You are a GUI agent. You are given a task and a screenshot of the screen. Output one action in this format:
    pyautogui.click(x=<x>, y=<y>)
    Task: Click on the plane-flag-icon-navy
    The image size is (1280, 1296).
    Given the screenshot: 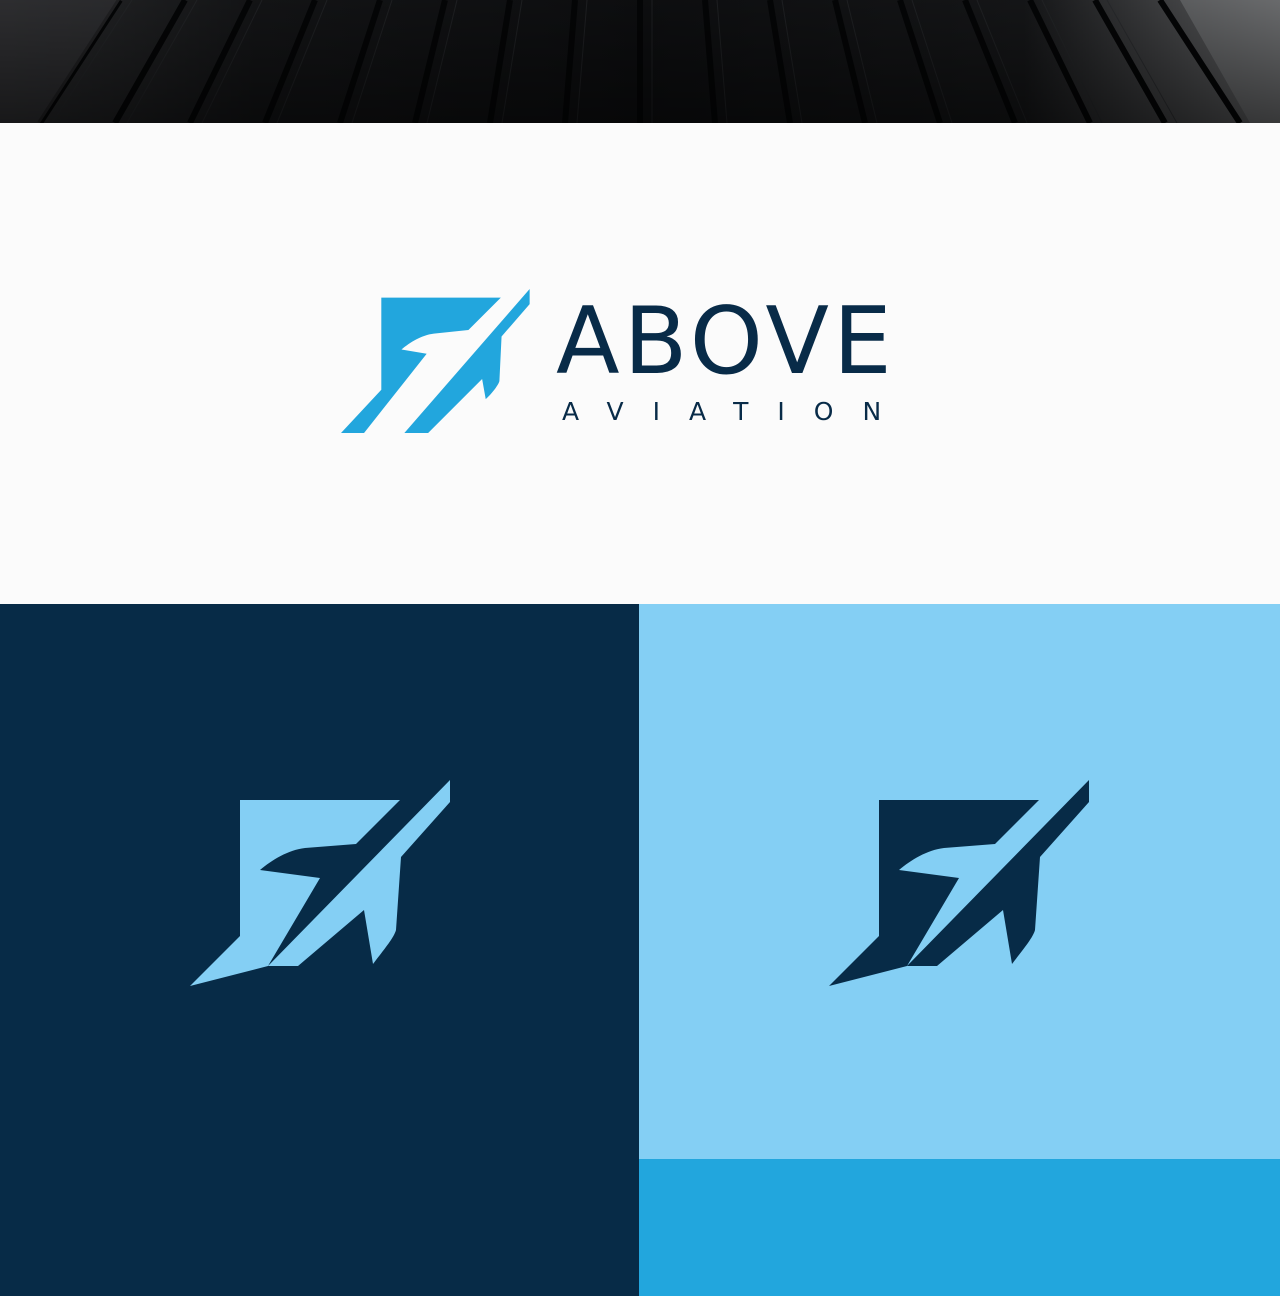 What is the action you would take?
    pyautogui.click(x=959, y=883)
    